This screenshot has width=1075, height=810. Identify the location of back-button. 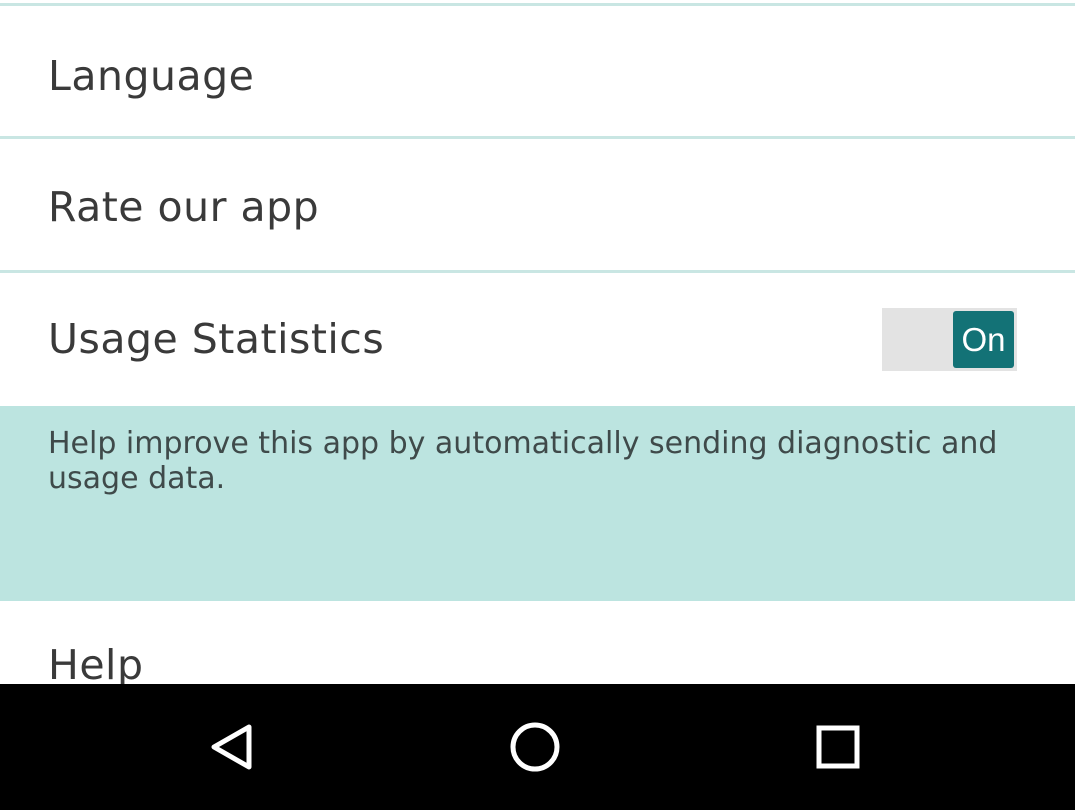
(233, 747).